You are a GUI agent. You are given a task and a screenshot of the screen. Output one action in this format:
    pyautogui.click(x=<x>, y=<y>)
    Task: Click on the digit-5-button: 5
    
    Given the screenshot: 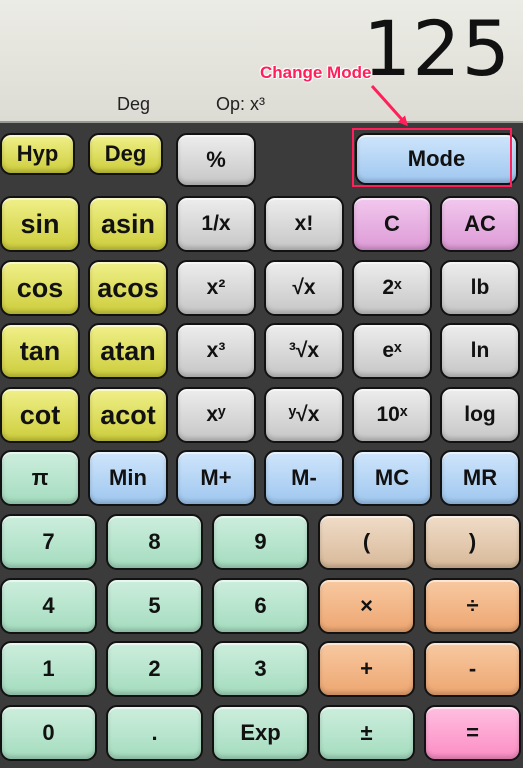 What is the action you would take?
    pyautogui.click(x=154, y=606)
    